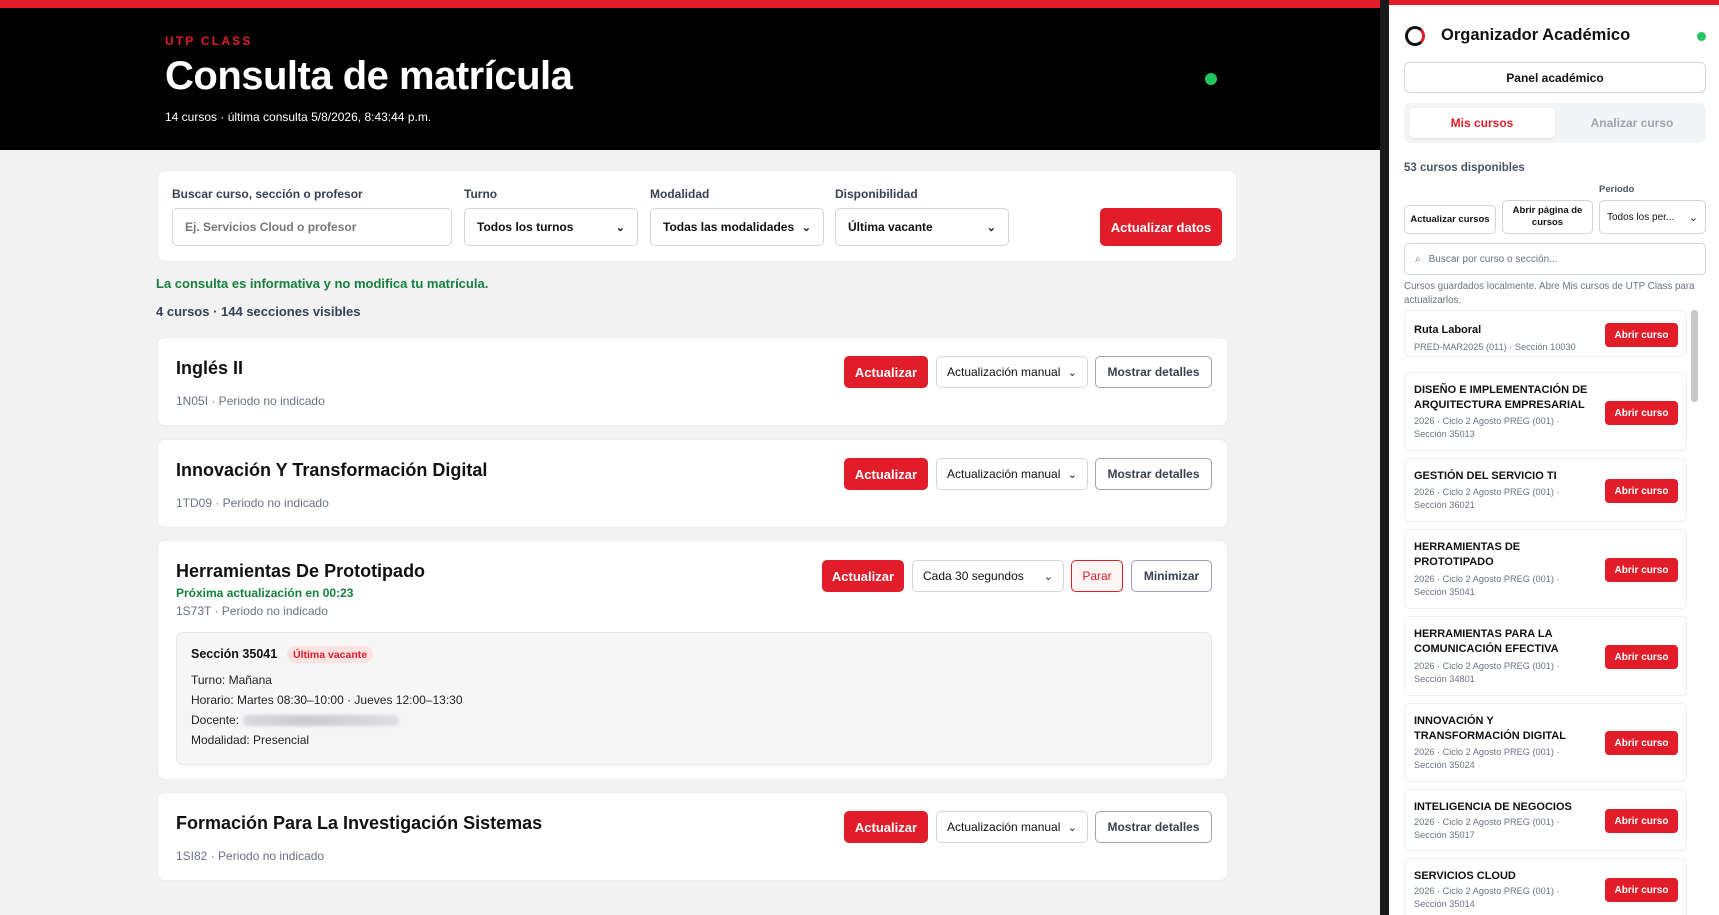 The height and width of the screenshot is (915, 1719). Describe the element at coordinates (250, 740) in the screenshot. I see `section-modalidad: Modalidad: Presencial` at that location.